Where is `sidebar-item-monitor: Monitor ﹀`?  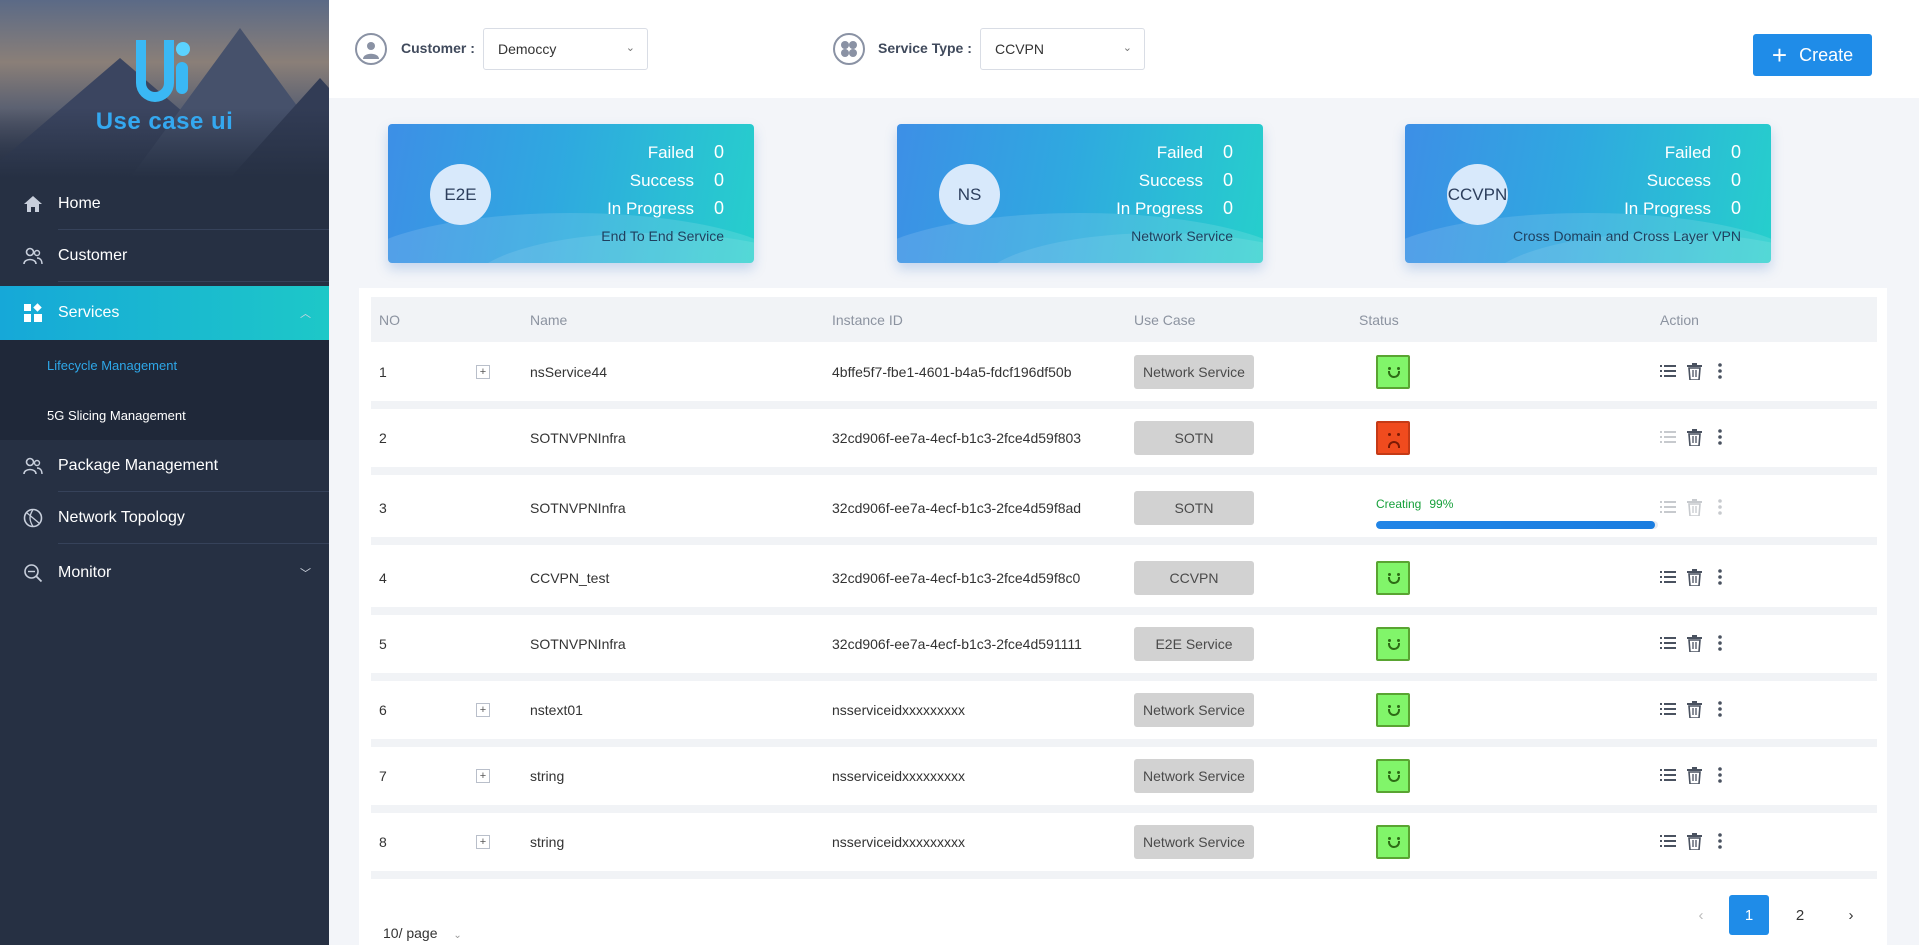
sidebar-item-monitor: Monitor ﹀ is located at coordinates (164, 573).